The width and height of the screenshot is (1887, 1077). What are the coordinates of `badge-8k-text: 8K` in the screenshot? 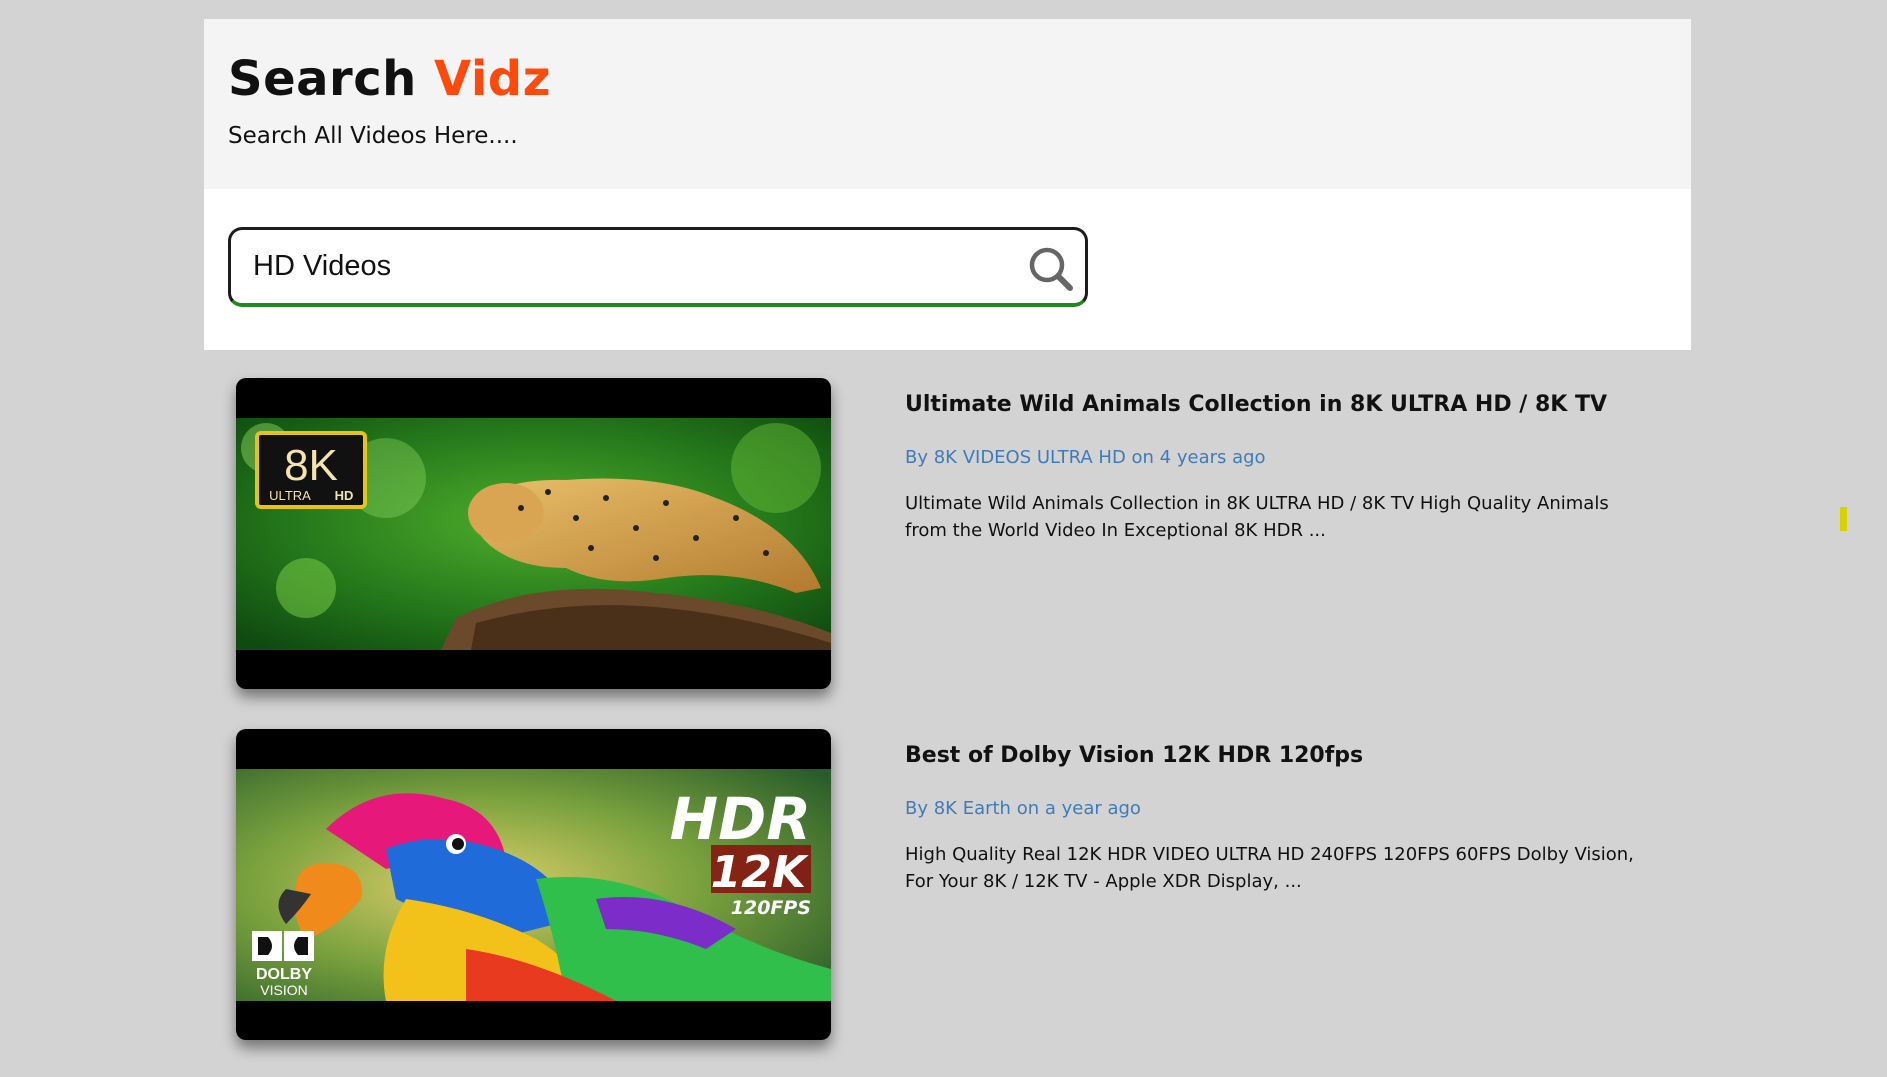 It's located at (311, 465).